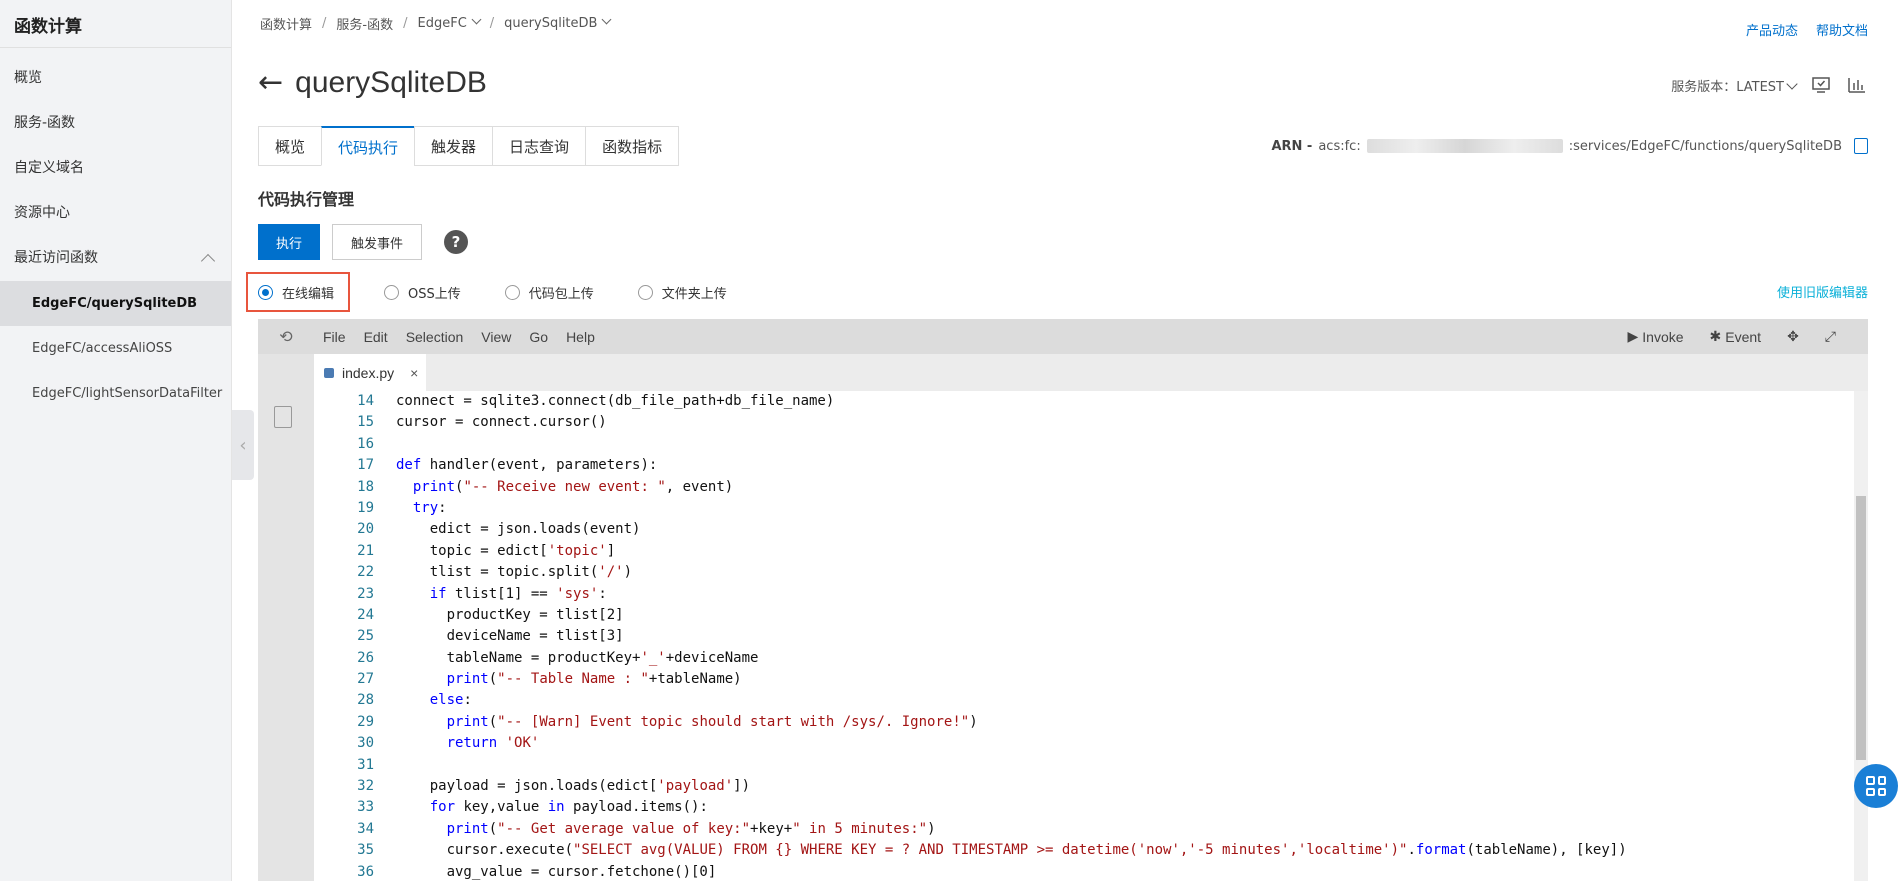 The image size is (1898, 881). Describe the element at coordinates (377, 242) in the screenshot. I see `trigger-event-button: 触发事件` at that location.